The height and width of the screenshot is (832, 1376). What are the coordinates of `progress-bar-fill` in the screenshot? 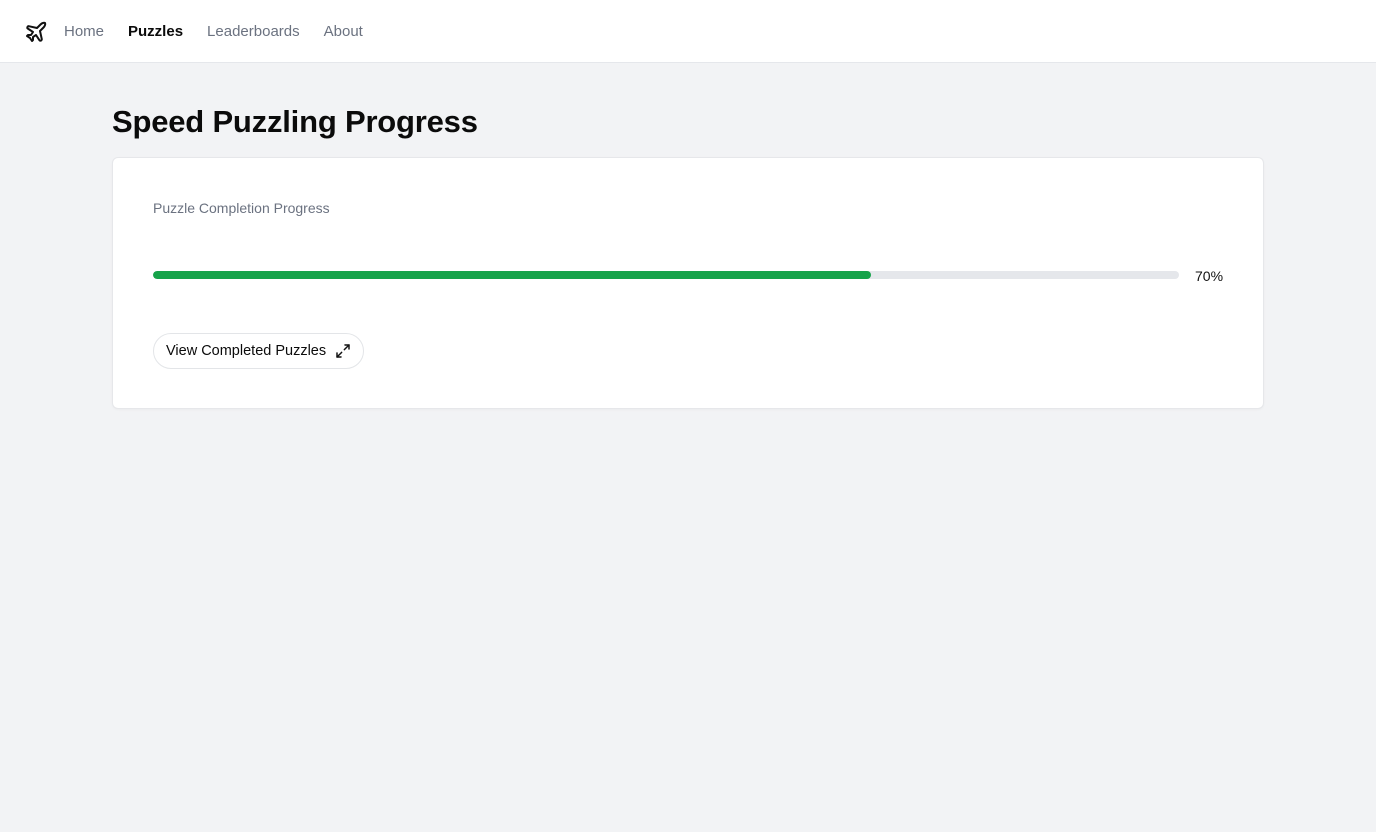 It's located at (512, 275).